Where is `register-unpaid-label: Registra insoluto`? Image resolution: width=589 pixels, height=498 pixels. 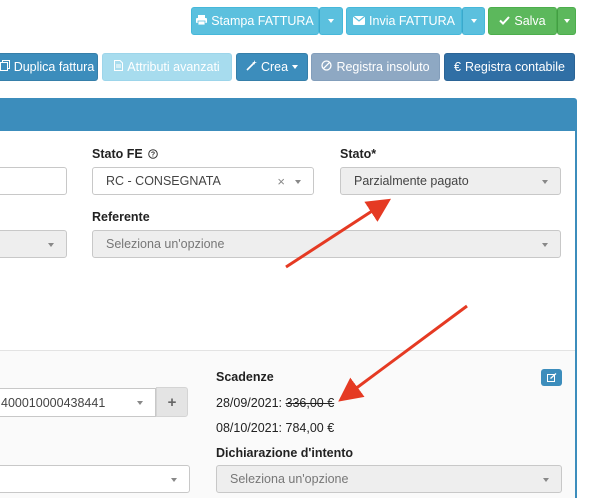
register-unpaid-label: Registra insoluto is located at coordinates (383, 67).